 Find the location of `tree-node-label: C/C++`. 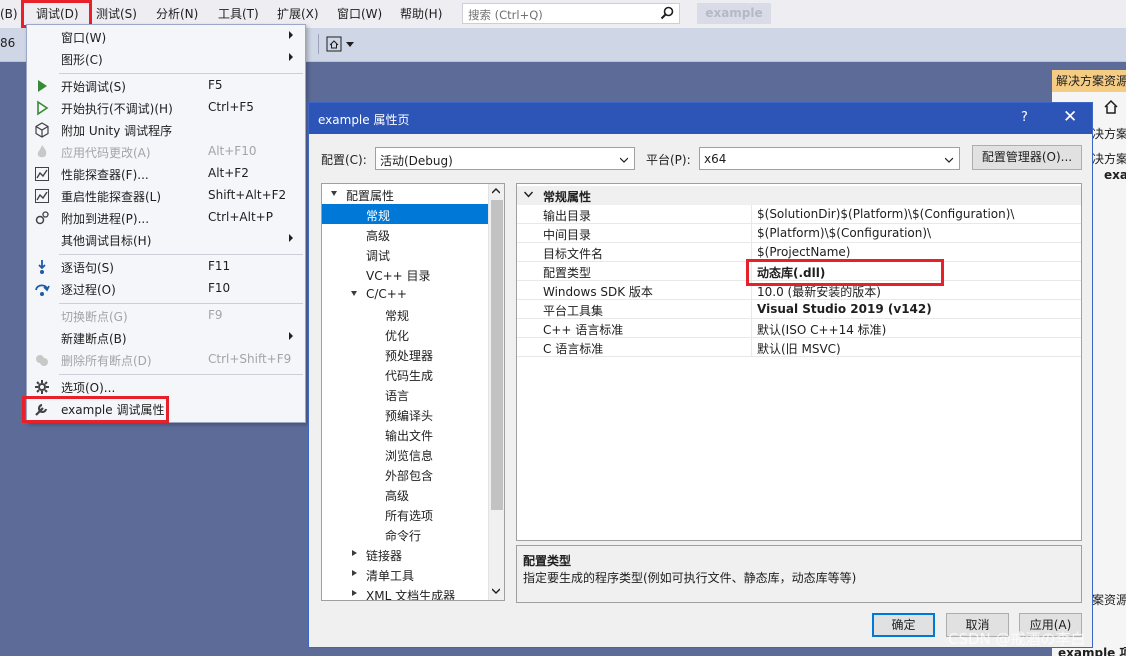

tree-node-label: C/C++ is located at coordinates (386, 294).